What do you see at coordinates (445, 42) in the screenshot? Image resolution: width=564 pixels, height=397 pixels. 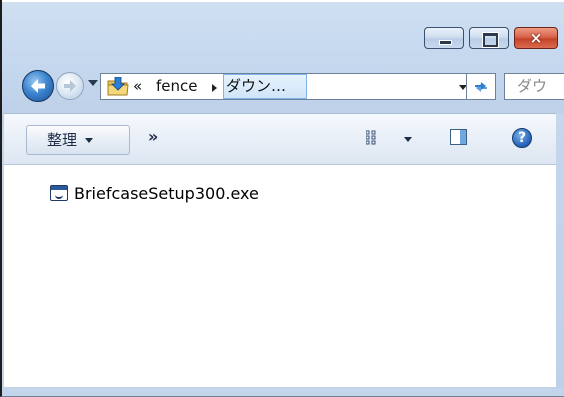 I see `minimize-icon` at bounding box center [445, 42].